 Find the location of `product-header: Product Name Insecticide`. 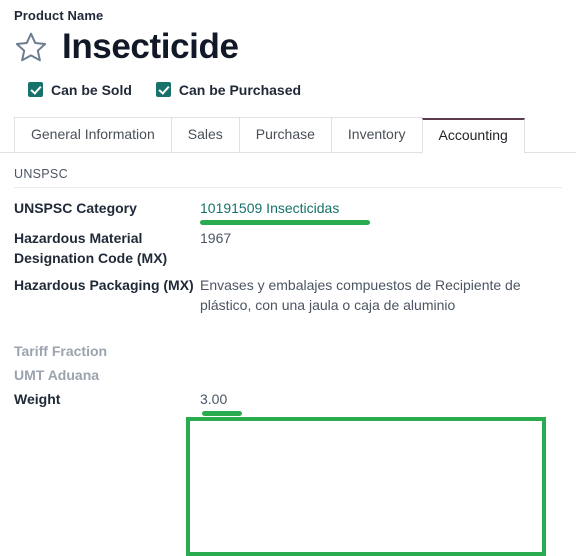

product-header: Product Name Insecticide is located at coordinates (288, 33).